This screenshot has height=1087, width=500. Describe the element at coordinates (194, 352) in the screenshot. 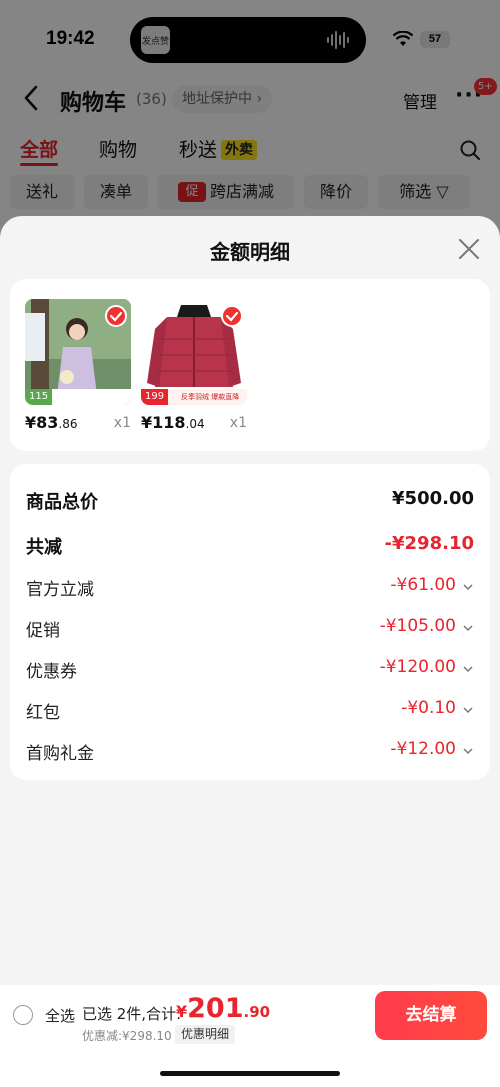

I see `product-image-jacket: 反季羽绒 爆款直降 199` at that location.